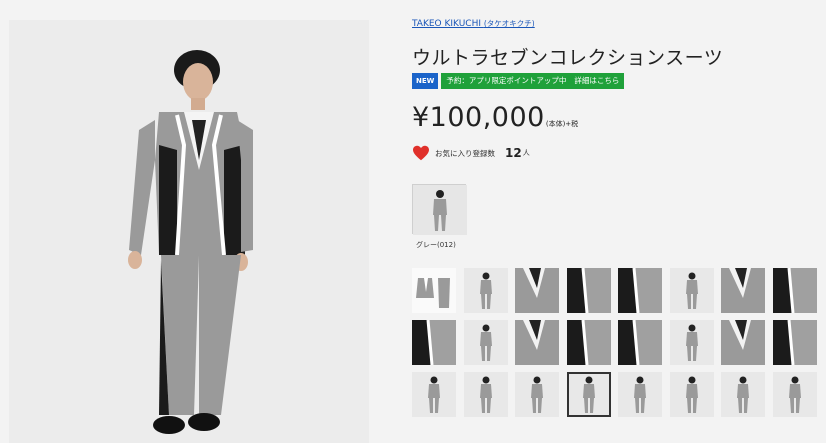 This screenshot has height=443, width=826. What do you see at coordinates (506, 80) in the screenshot?
I see `promo-text: 予約：アプリ限定ポイントアップ中` at bounding box center [506, 80].